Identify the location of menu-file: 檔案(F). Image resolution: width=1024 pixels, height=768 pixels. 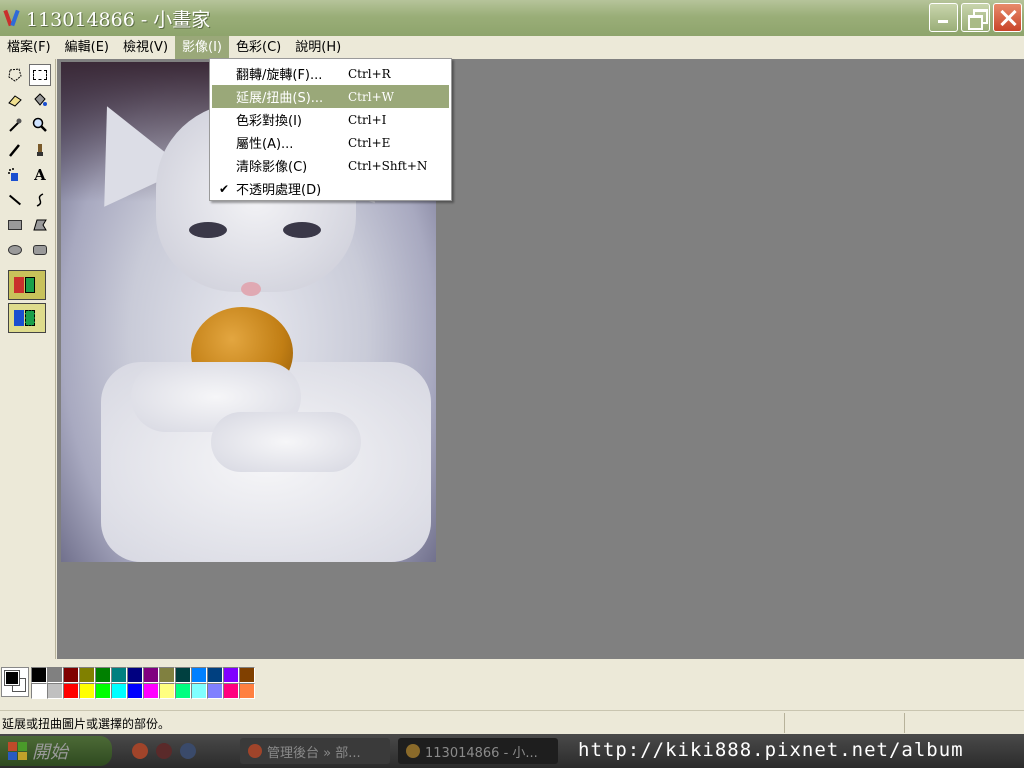
(29, 47).